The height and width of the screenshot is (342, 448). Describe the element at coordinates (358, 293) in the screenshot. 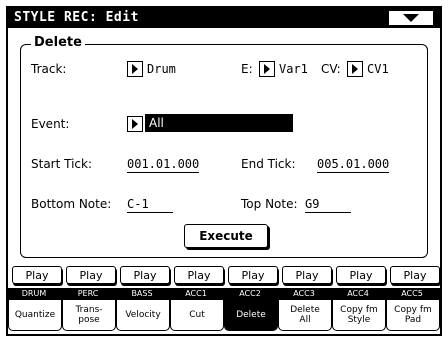

I see `track-name-acc4: ACC4` at that location.